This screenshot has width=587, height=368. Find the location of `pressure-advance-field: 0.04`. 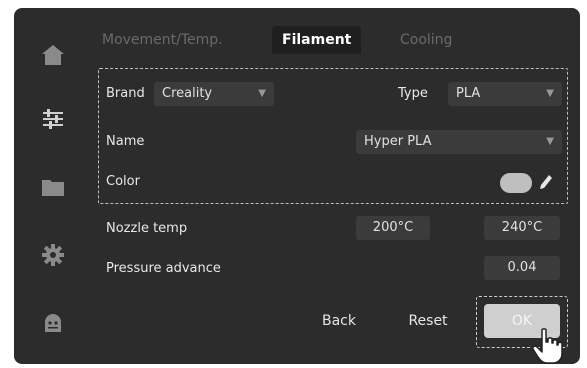

pressure-advance-field: 0.04 is located at coordinates (522, 268).